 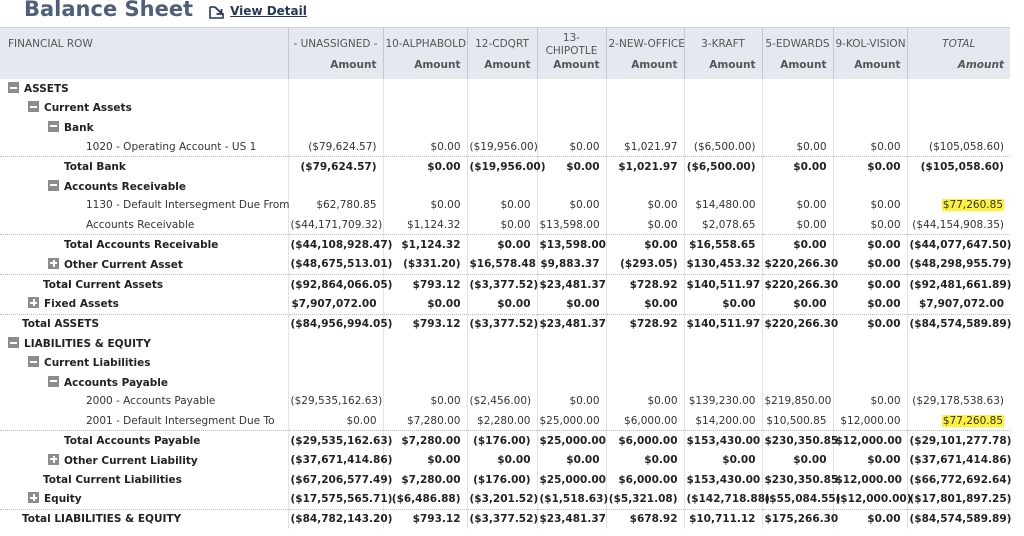 I want to click on amount-value: $2,078.65, so click(x=728, y=225).